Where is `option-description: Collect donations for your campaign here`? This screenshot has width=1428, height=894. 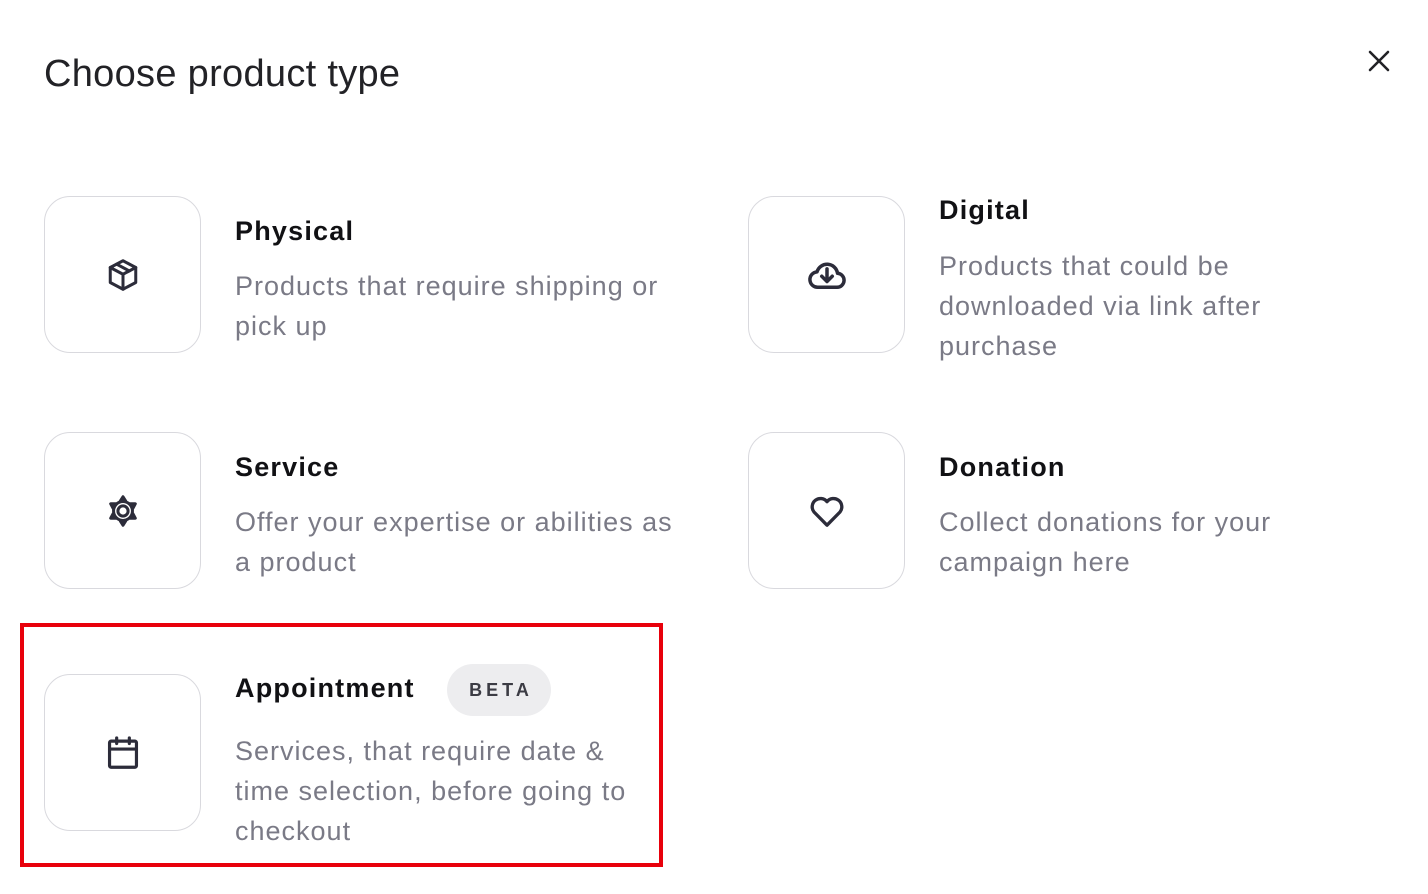 option-description: Collect donations for your campaign here is located at coordinates (1105, 542).